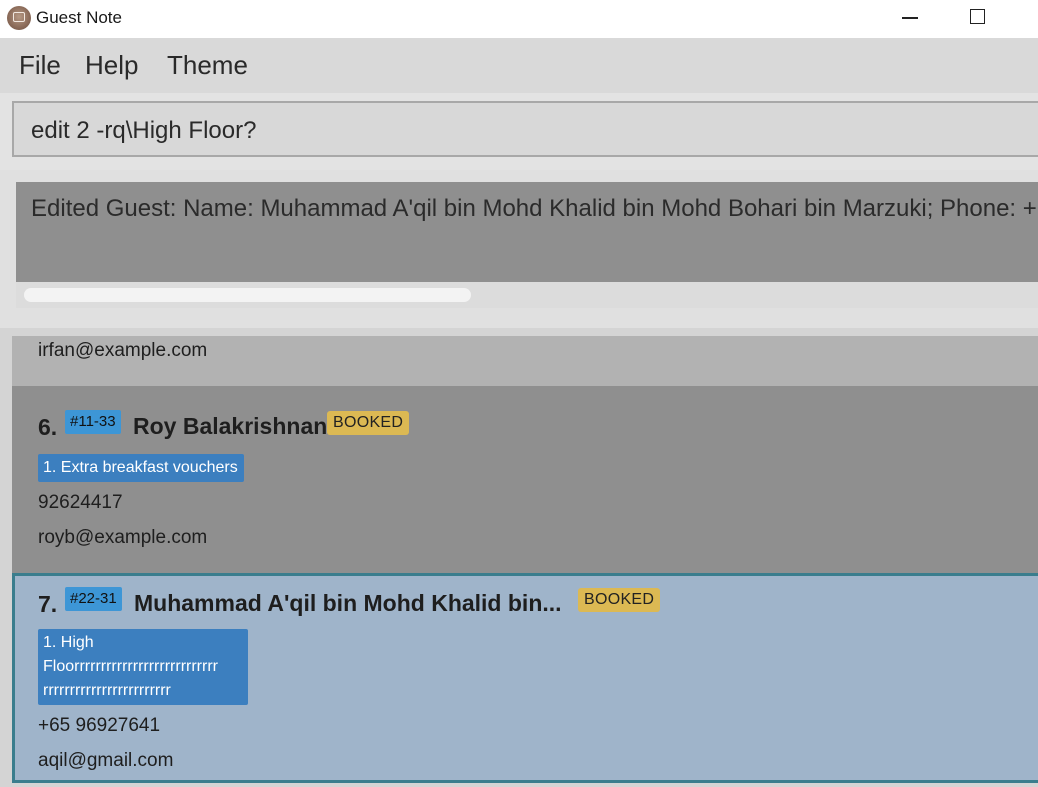 The height and width of the screenshot is (787, 1038). Describe the element at coordinates (99, 725) in the screenshot. I see `guest-phone: +65 96927641` at that location.